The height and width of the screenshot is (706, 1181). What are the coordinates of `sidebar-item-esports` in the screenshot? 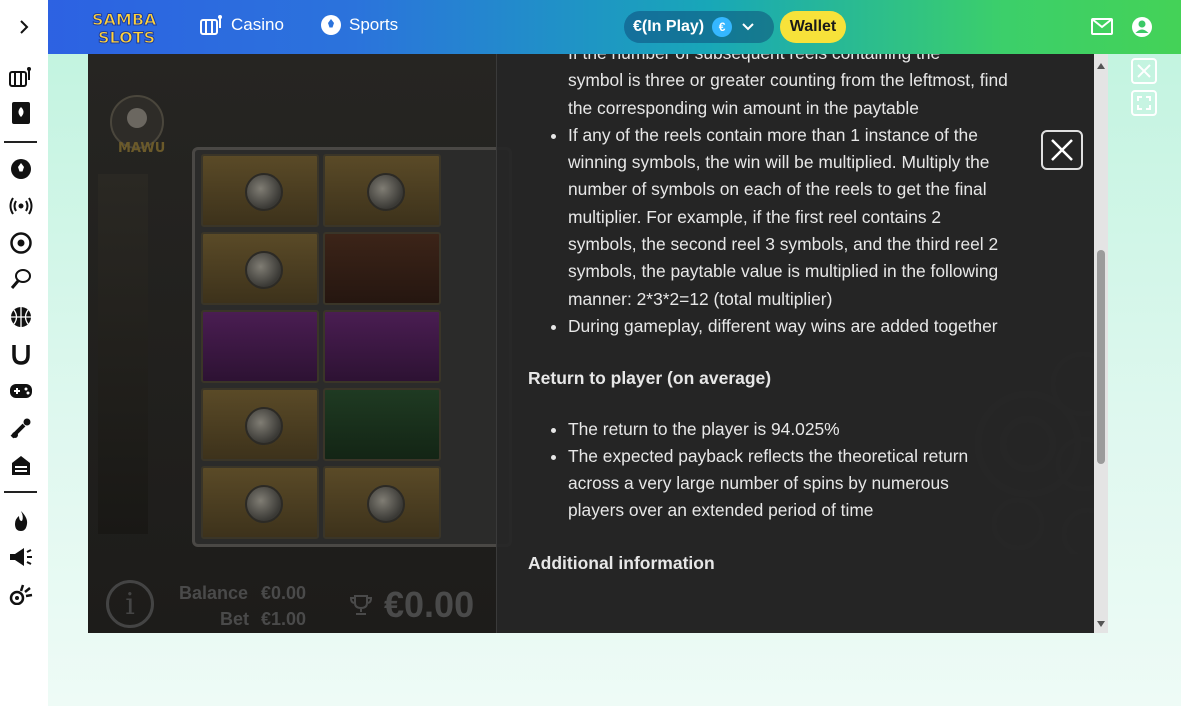 It's located at (21, 391).